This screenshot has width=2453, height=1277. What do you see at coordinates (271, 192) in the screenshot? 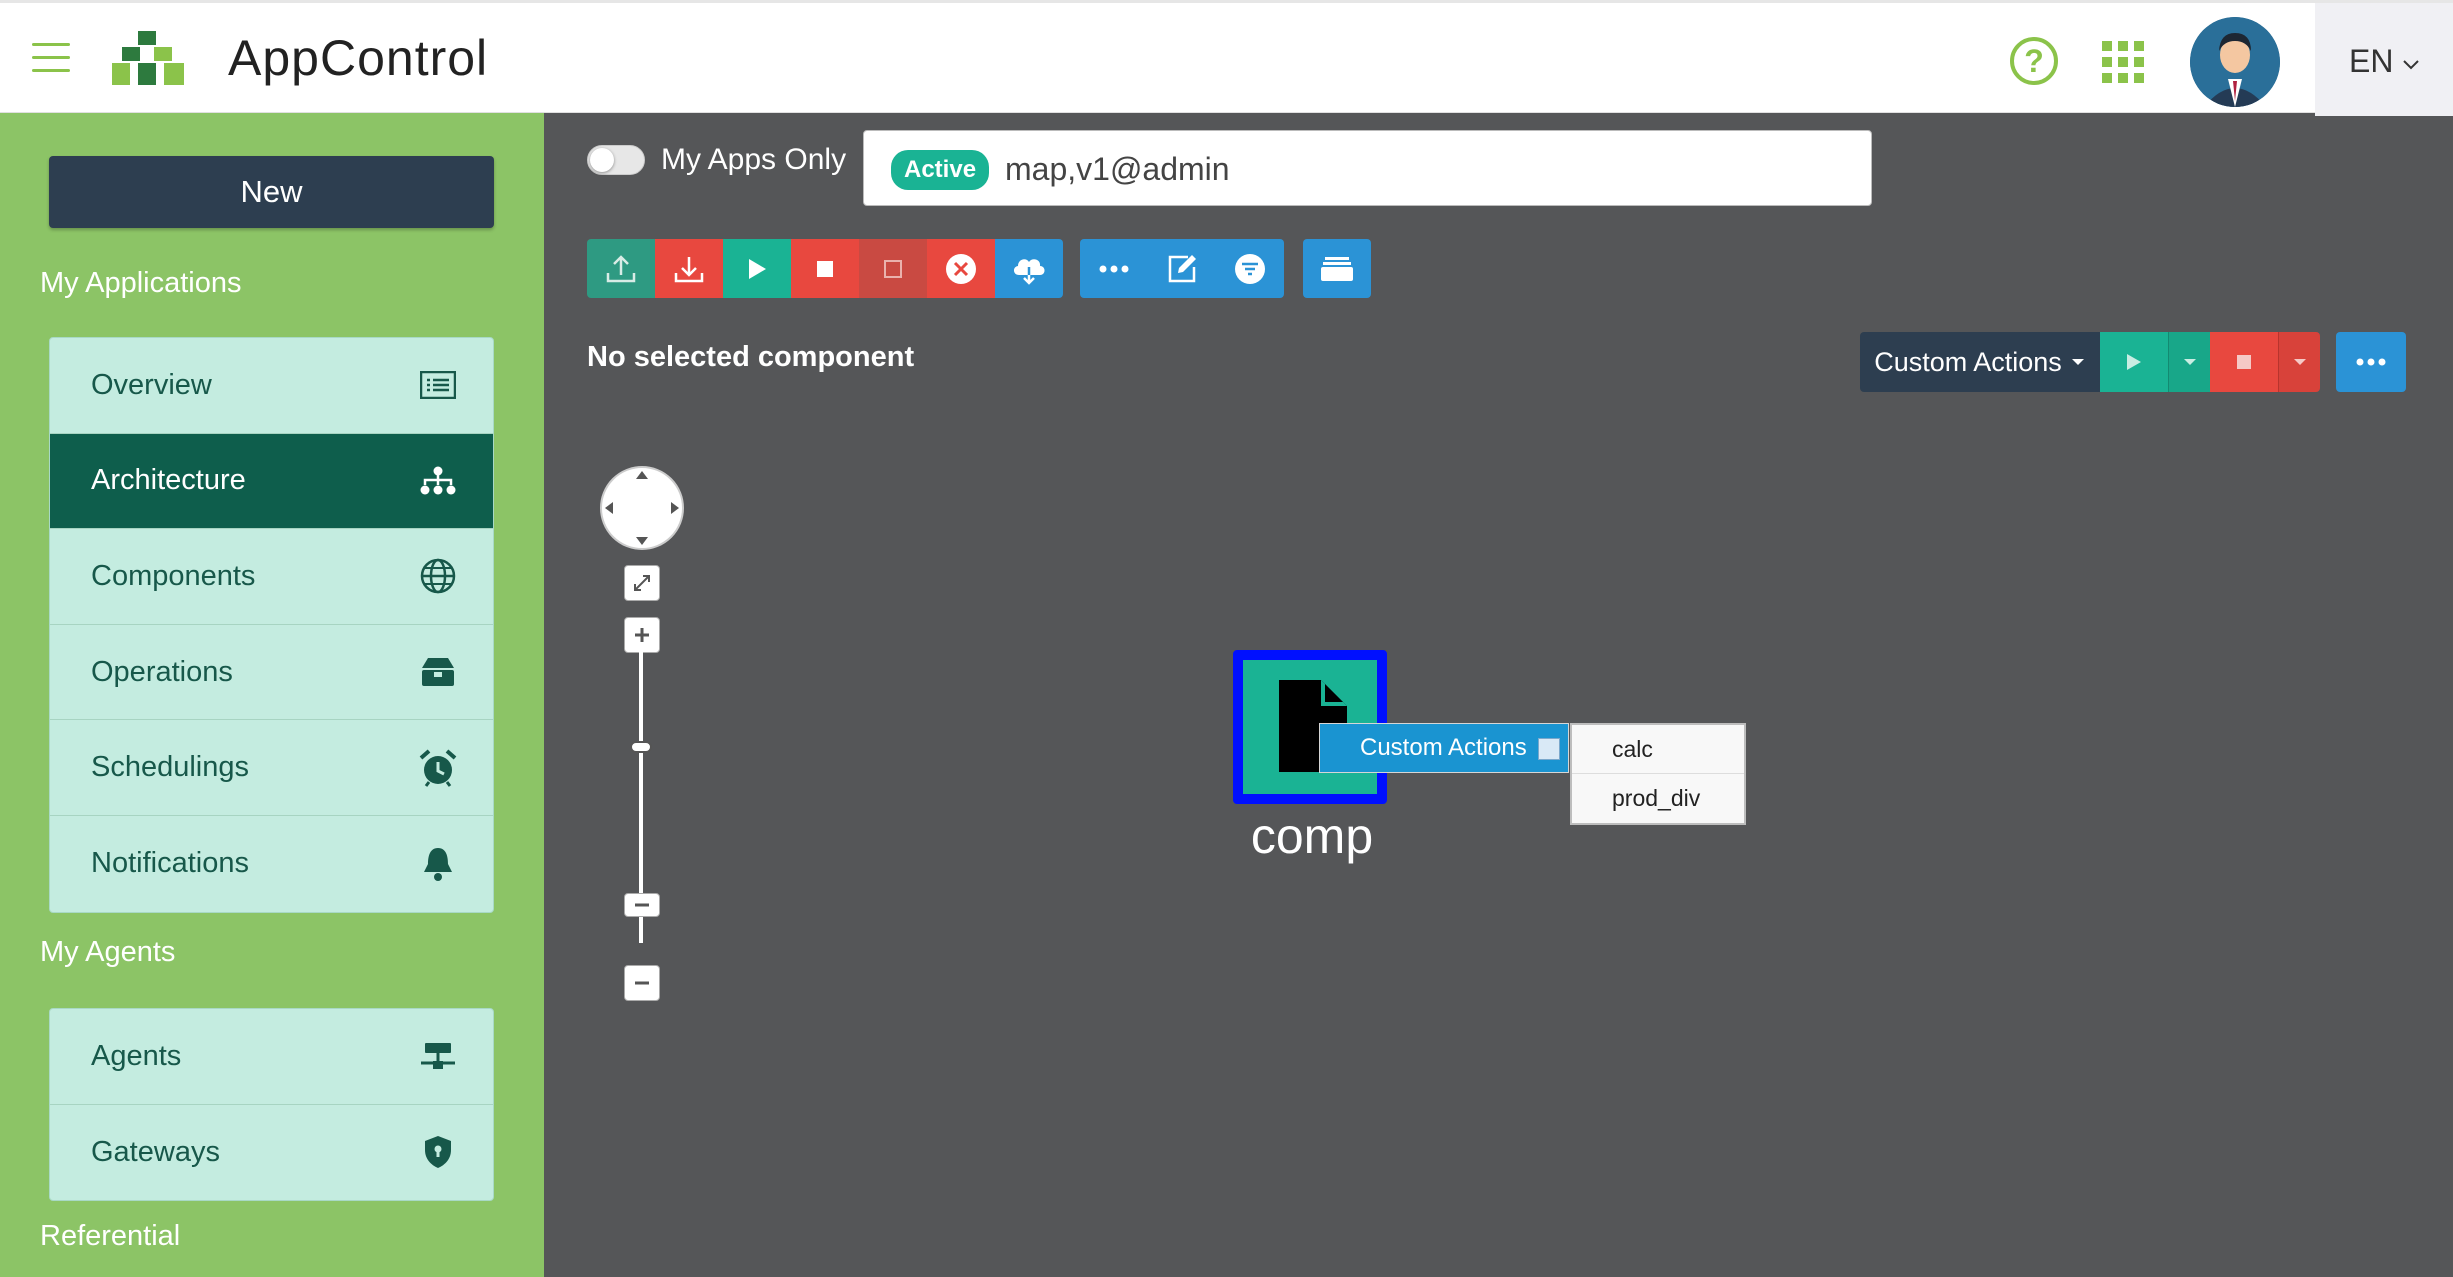
I see `new-button: New` at bounding box center [271, 192].